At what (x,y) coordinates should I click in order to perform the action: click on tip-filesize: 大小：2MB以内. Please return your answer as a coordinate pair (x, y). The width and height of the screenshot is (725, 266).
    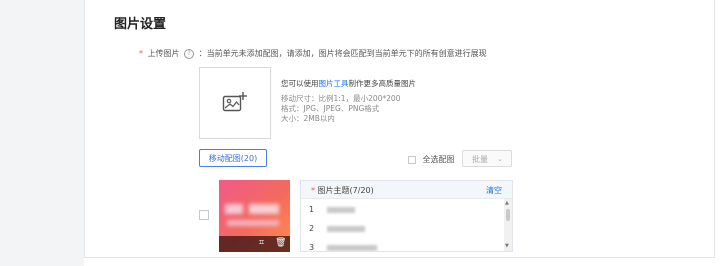
    Looking at the image, I should click on (308, 118).